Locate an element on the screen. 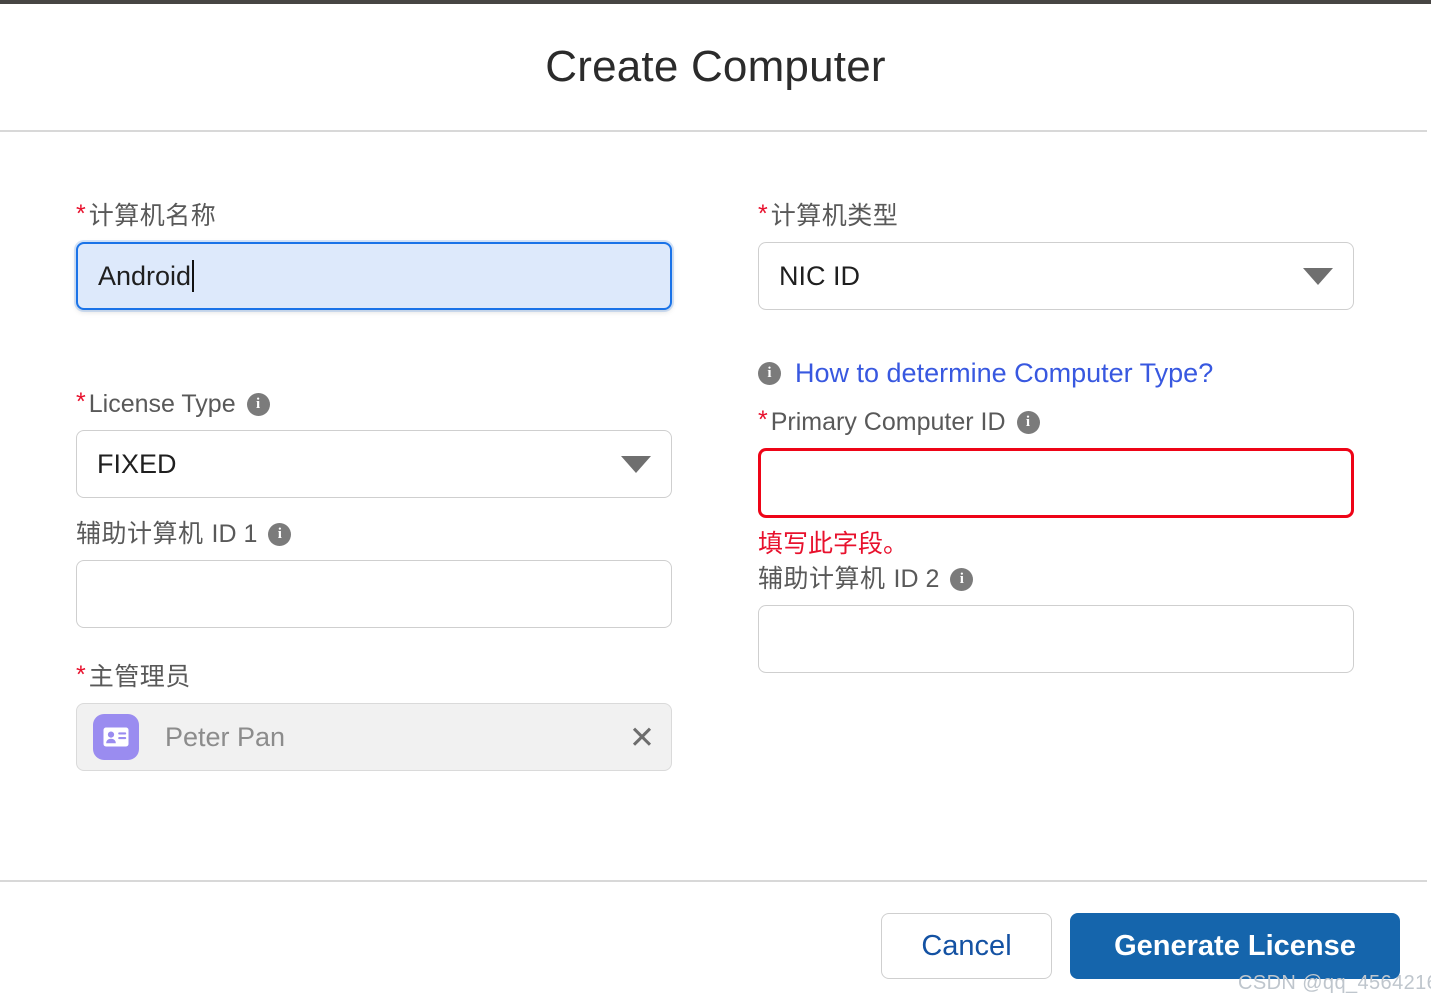  field-secondary-computer-id-1: 辅助计算机 ID 1 i is located at coordinates (374, 575).